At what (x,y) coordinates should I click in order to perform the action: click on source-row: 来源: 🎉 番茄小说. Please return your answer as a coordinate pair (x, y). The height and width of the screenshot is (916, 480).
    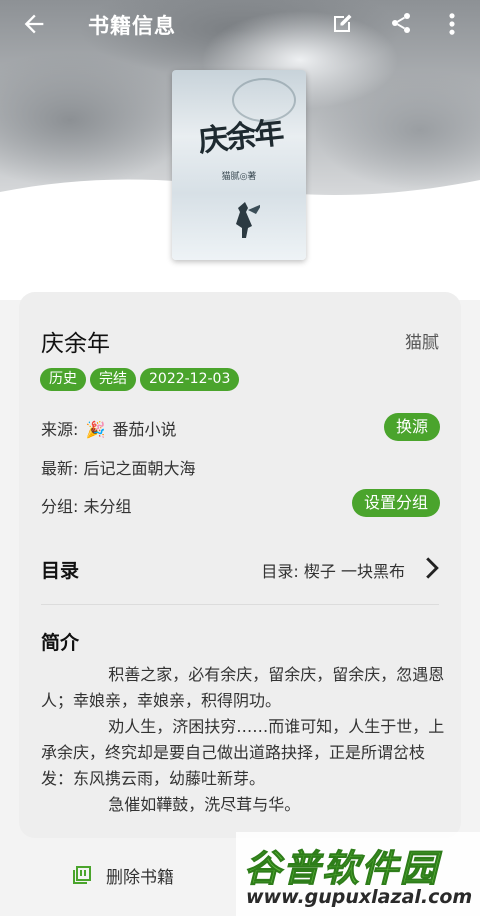
    Looking at the image, I should click on (109, 428).